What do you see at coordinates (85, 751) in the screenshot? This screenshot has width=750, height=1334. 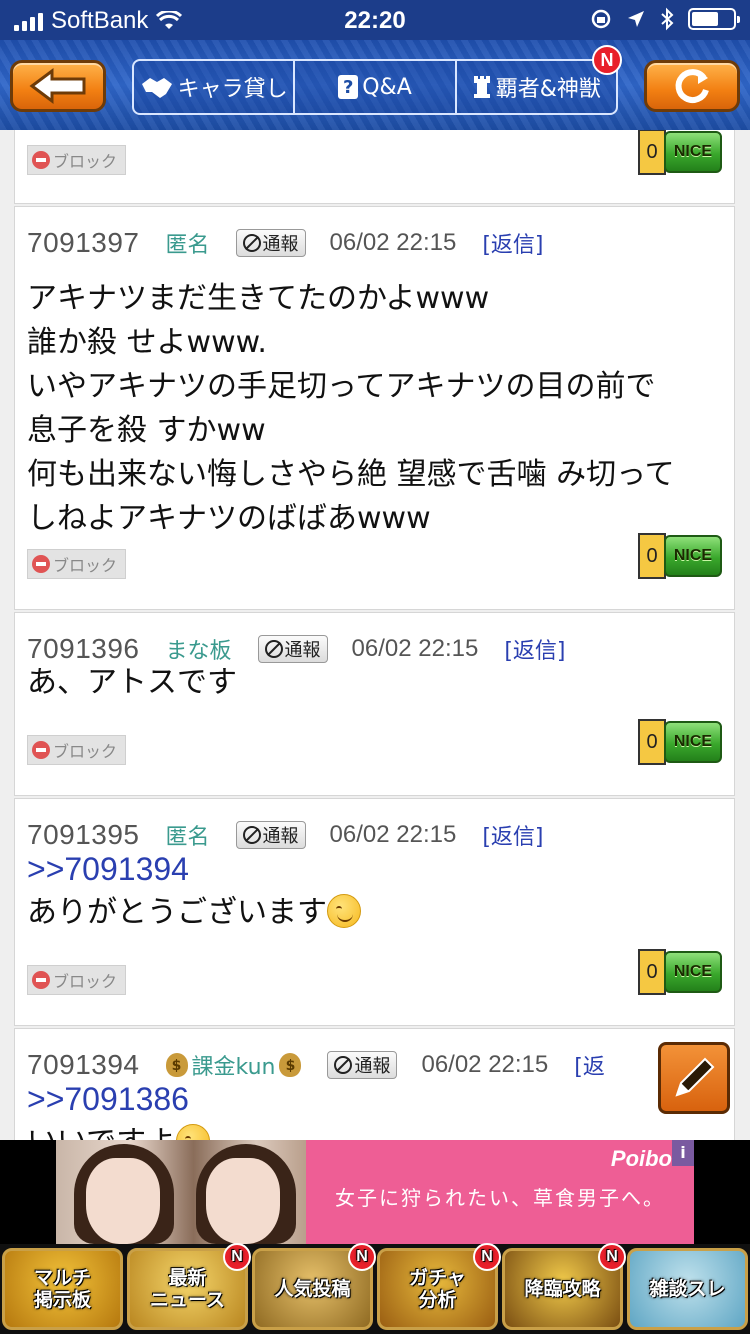 I see `block-label: ブロック` at bounding box center [85, 751].